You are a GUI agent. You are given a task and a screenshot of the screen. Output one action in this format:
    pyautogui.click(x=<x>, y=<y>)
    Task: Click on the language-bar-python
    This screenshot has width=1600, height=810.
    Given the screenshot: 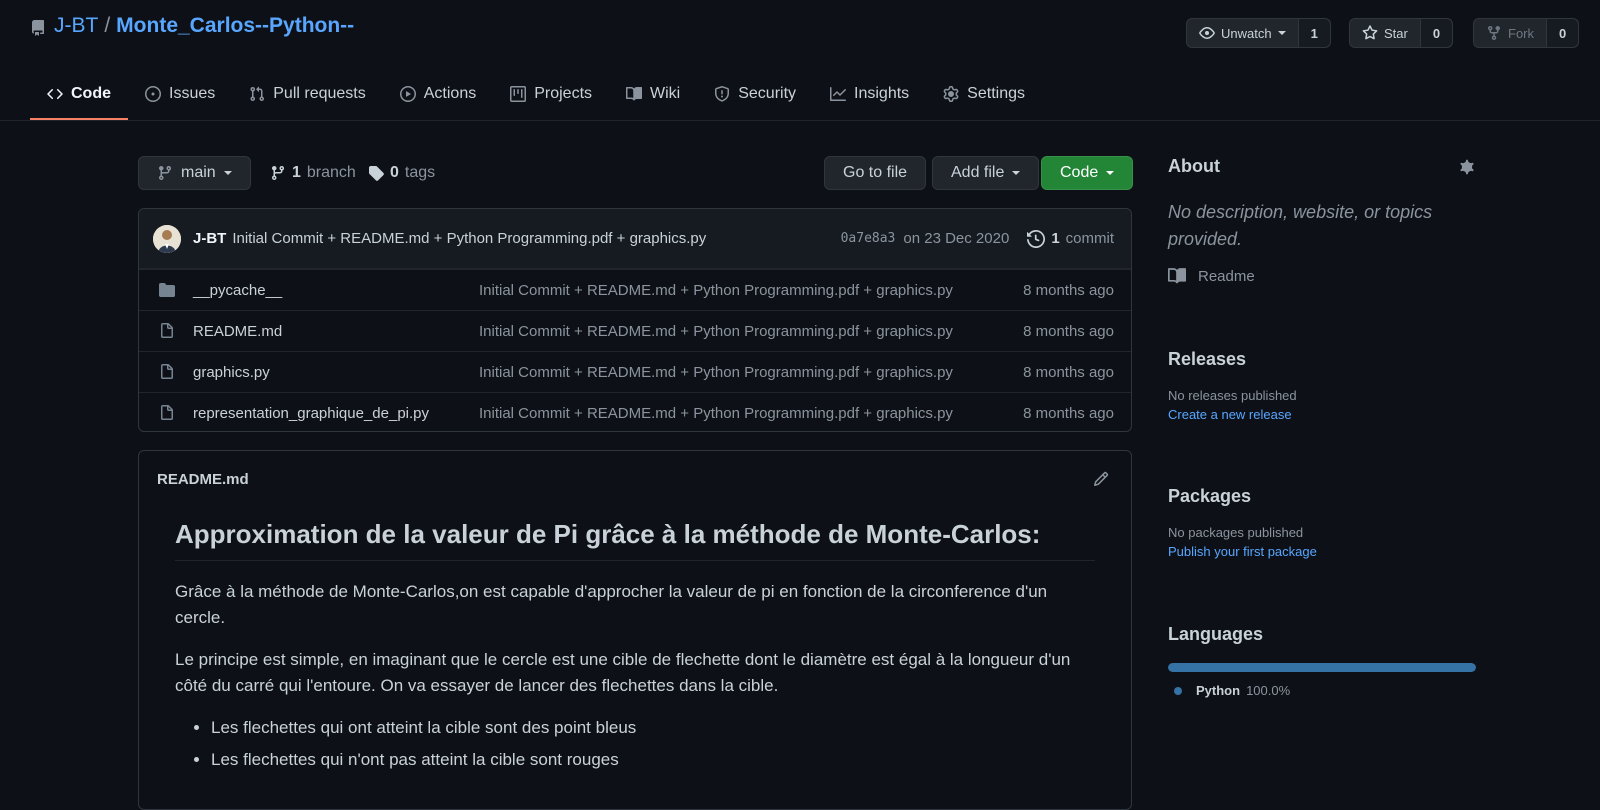 What is the action you would take?
    pyautogui.click(x=1322, y=667)
    